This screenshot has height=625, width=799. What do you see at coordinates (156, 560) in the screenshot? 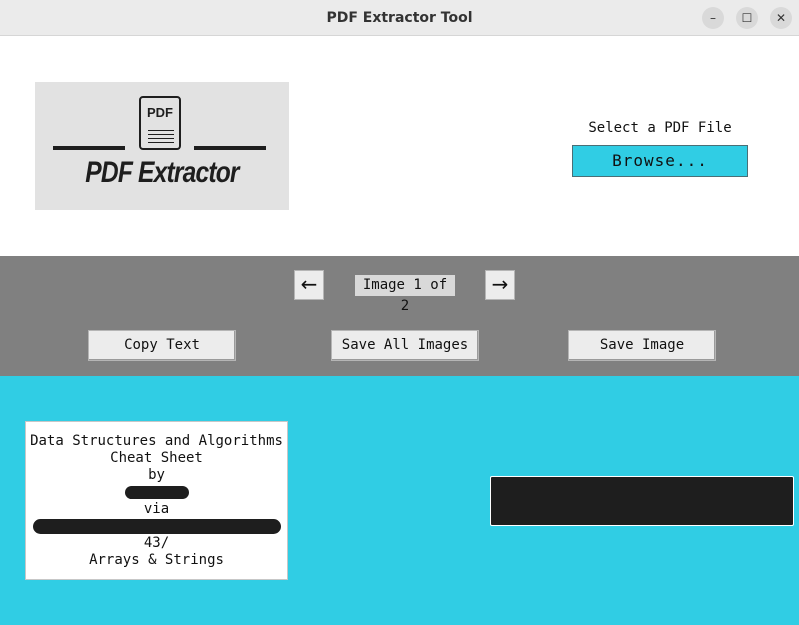
I see `text-line: Arrays & Strings` at bounding box center [156, 560].